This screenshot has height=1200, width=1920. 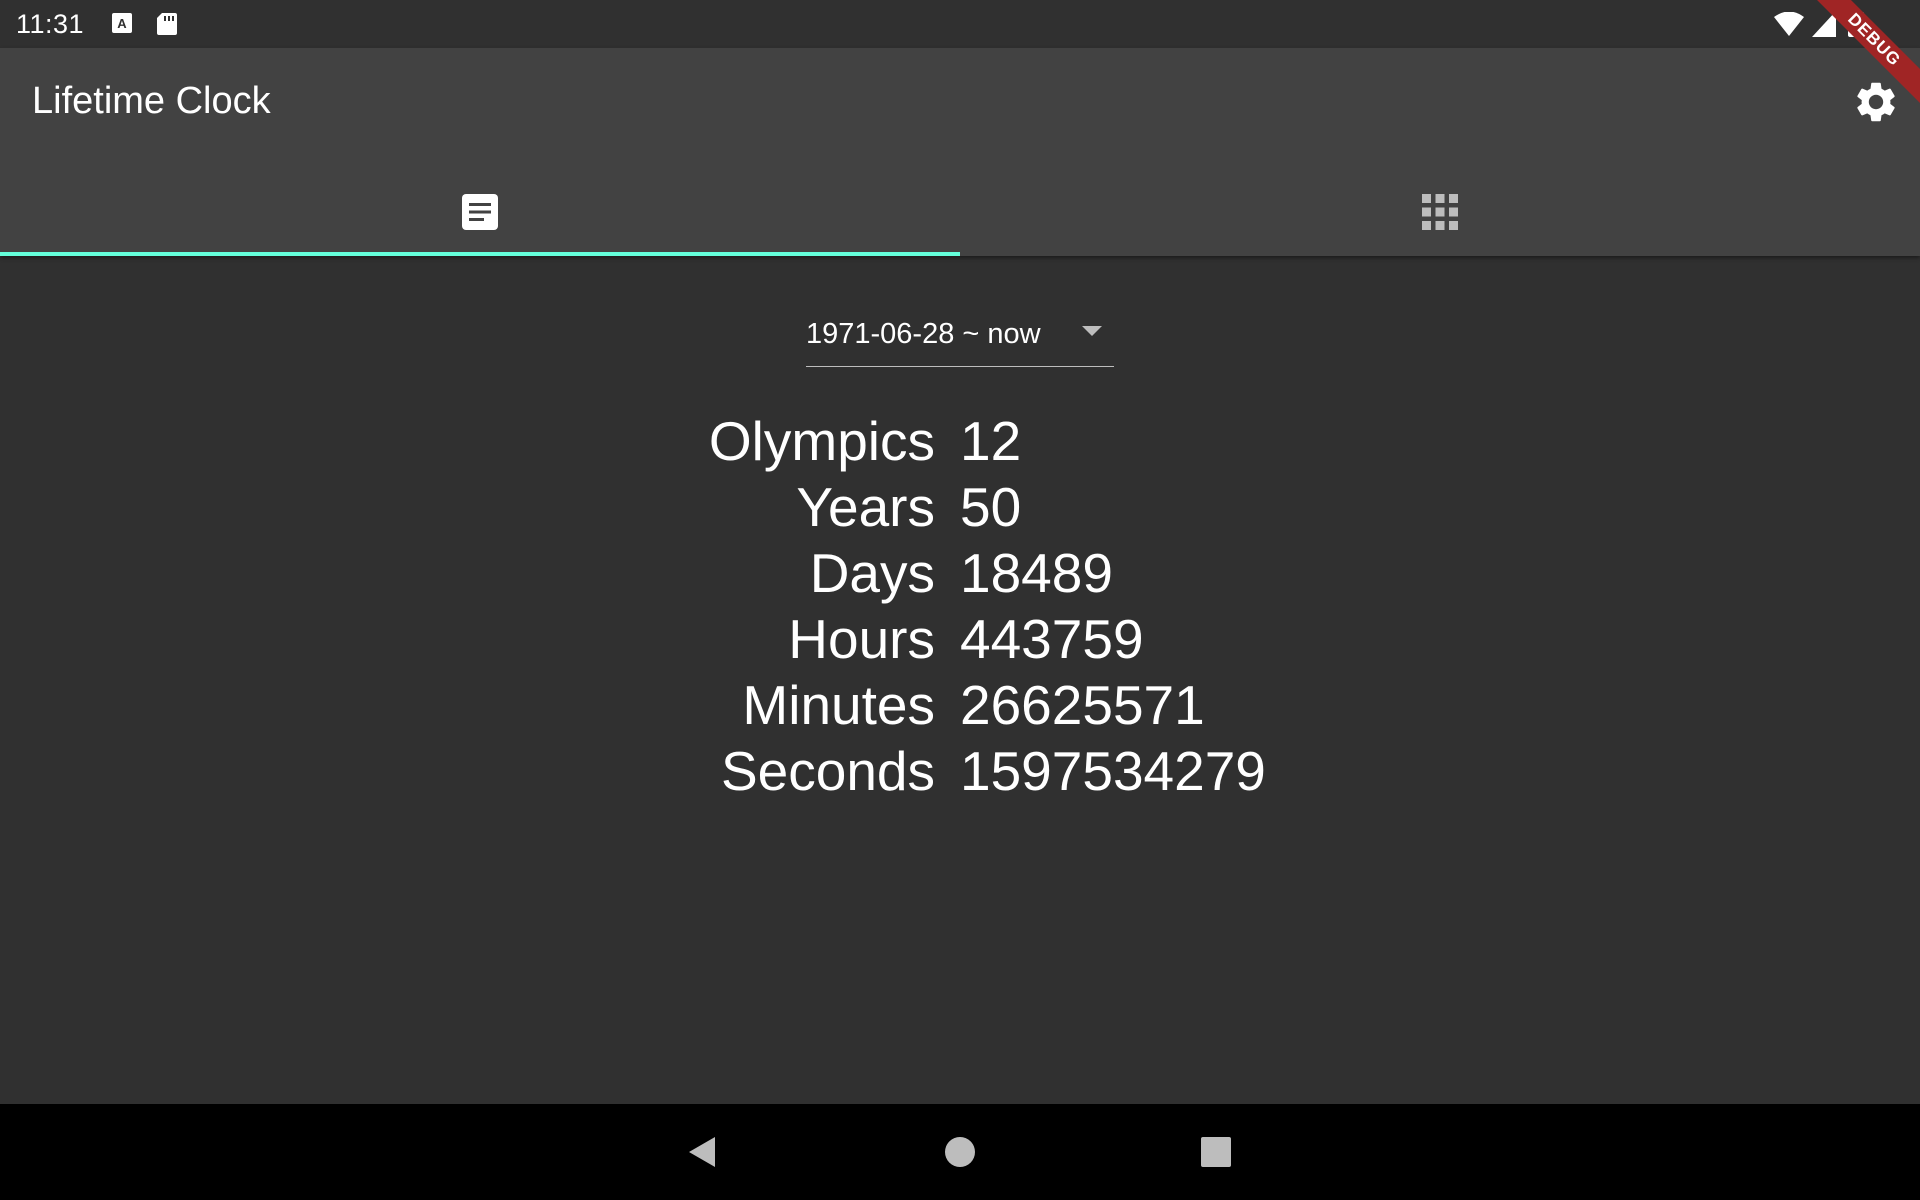 I want to click on tab-list, so click(x=480, y=212).